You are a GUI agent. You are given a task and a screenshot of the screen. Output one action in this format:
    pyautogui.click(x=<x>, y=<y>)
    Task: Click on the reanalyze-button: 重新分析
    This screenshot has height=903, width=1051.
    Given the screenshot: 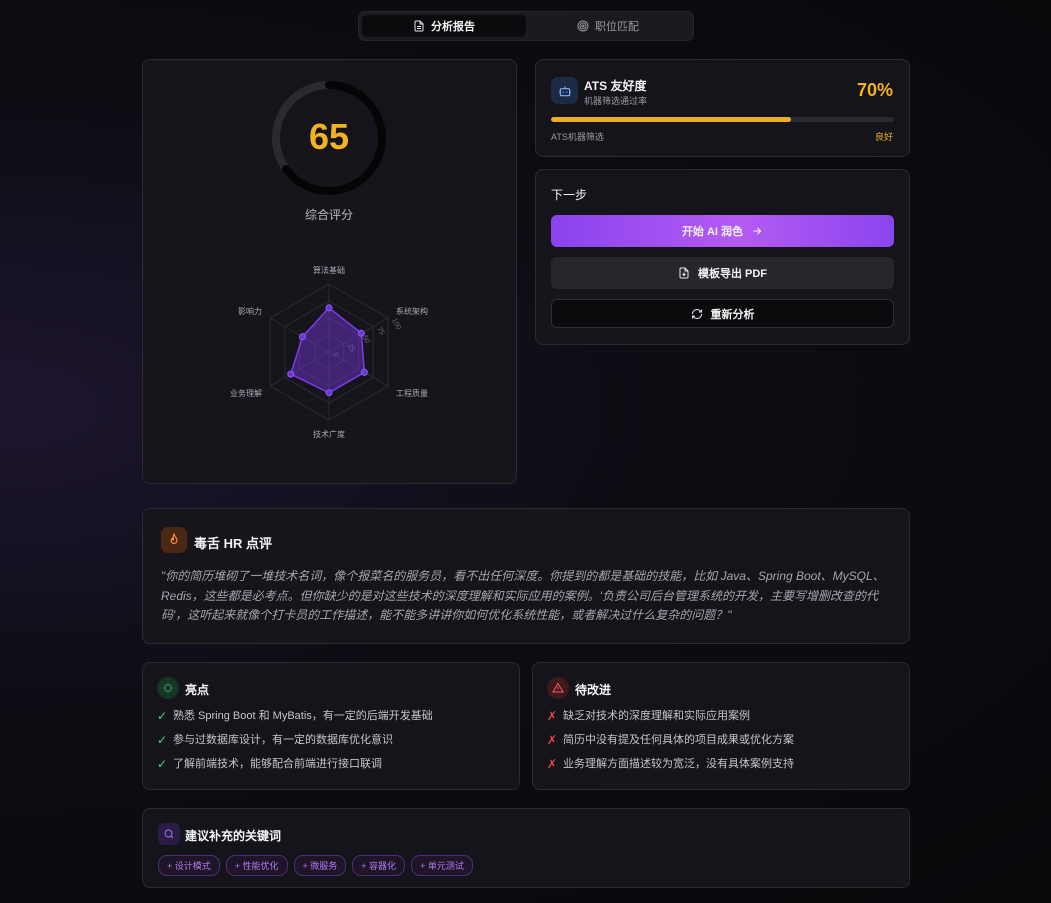 What is the action you would take?
    pyautogui.click(x=722, y=313)
    